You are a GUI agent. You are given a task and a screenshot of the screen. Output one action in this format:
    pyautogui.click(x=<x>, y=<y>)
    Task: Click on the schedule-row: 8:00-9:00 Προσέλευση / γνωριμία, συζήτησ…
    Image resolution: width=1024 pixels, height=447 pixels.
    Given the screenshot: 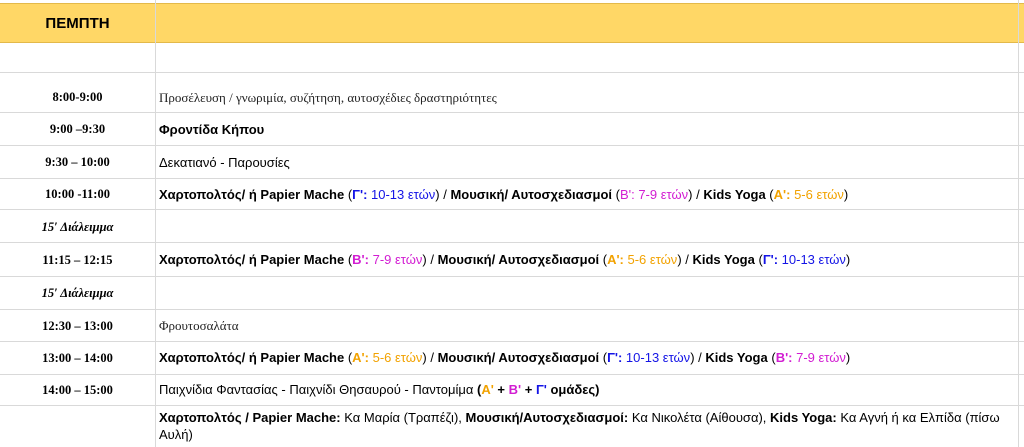 What is the action you would take?
    pyautogui.click(x=512, y=93)
    